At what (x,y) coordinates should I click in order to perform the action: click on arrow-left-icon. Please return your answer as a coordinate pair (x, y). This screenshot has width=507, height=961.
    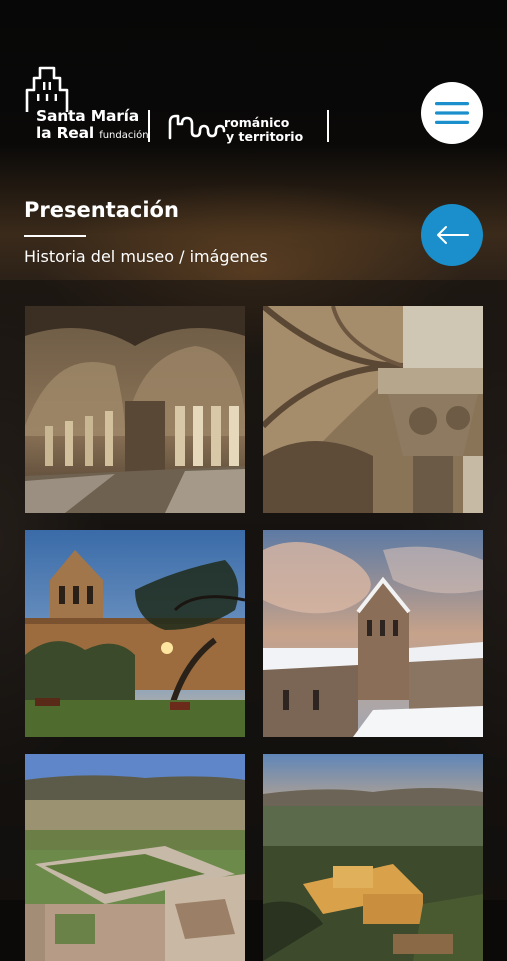
    Looking at the image, I should click on (453, 235).